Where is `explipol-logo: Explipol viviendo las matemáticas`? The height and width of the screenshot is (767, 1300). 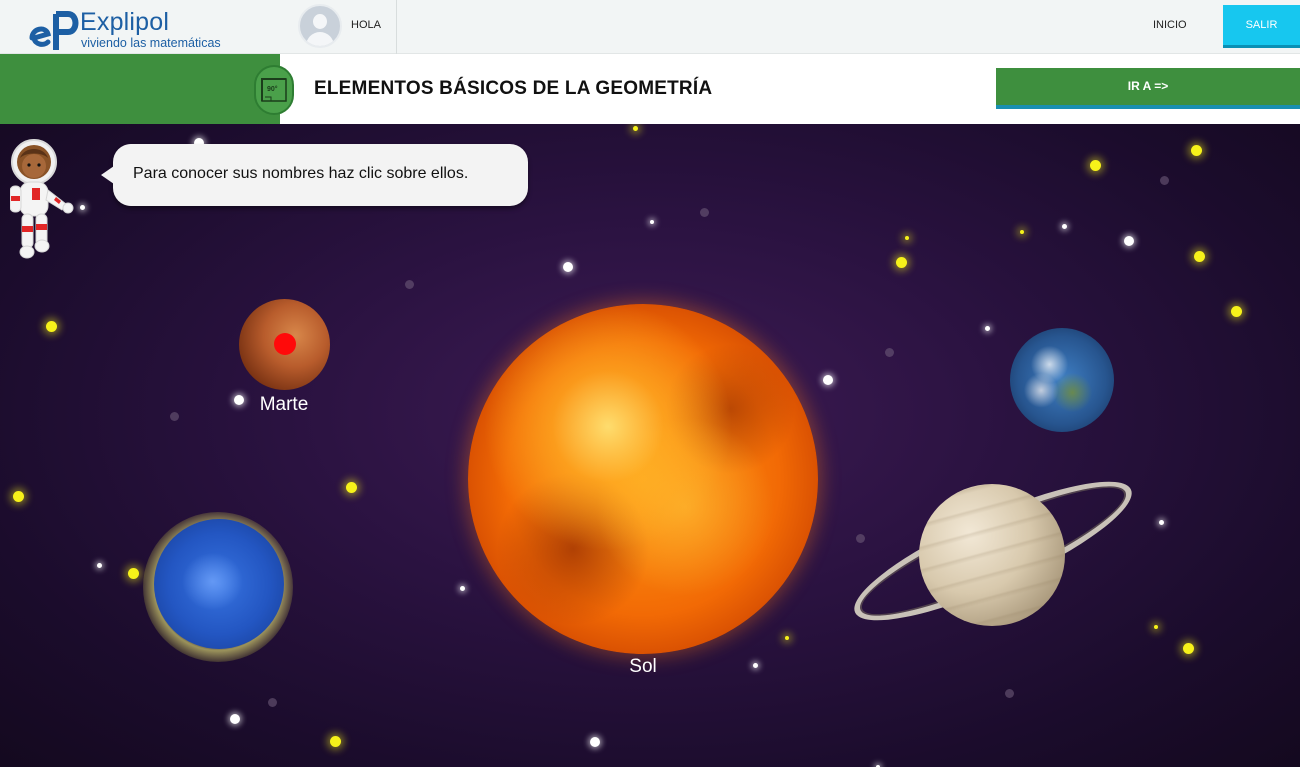 explipol-logo: Explipol viviendo las matemáticas is located at coordinates (128, 28).